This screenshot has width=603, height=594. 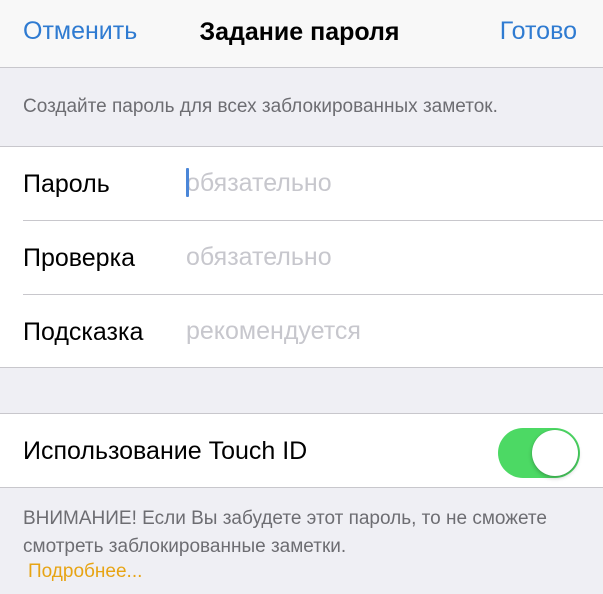 What do you see at coordinates (165, 451) in the screenshot?
I see `touch-id-label: Использование Touch ID` at bounding box center [165, 451].